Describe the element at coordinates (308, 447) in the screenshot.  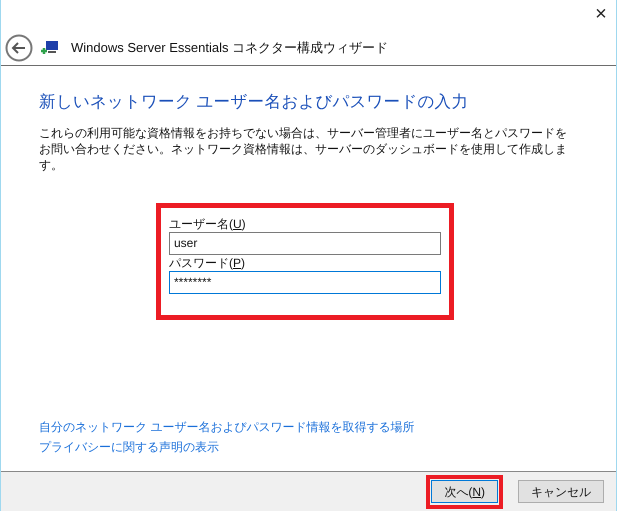
I see `help-link: プライバシーに関する声明の表示` at that location.